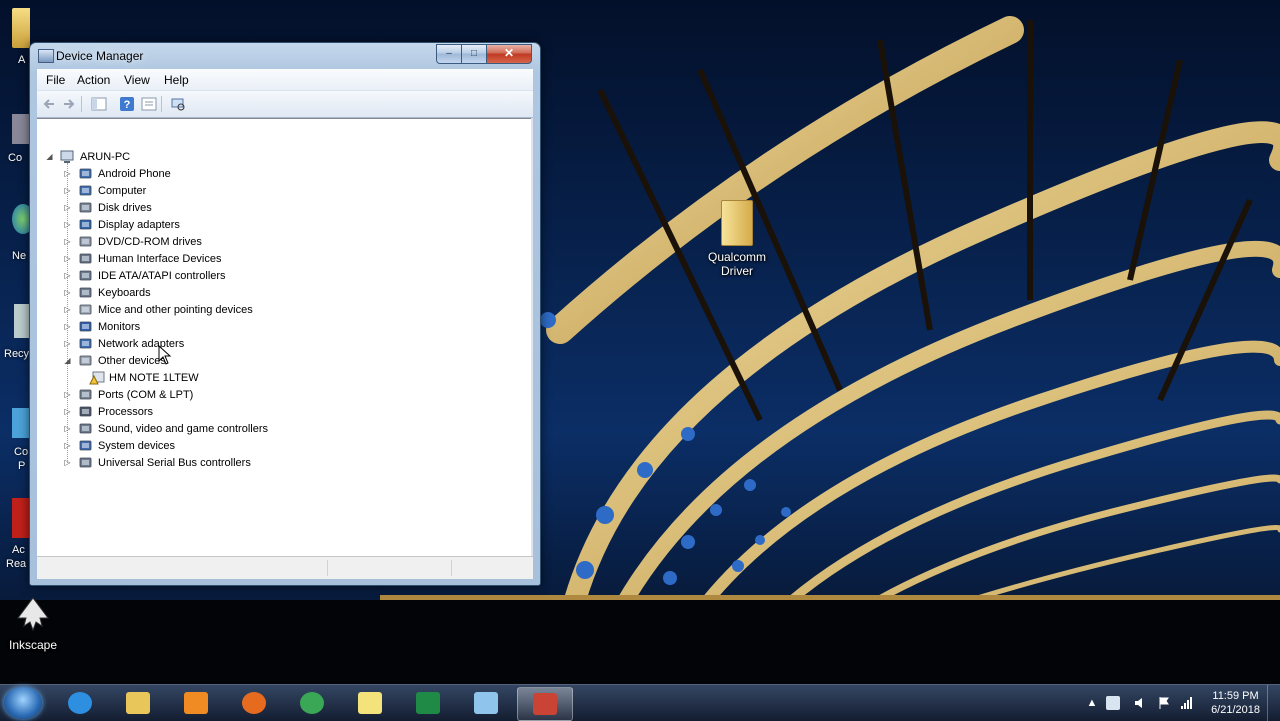  What do you see at coordinates (196, 703) in the screenshot?
I see `media-player-taskbar-button` at bounding box center [196, 703].